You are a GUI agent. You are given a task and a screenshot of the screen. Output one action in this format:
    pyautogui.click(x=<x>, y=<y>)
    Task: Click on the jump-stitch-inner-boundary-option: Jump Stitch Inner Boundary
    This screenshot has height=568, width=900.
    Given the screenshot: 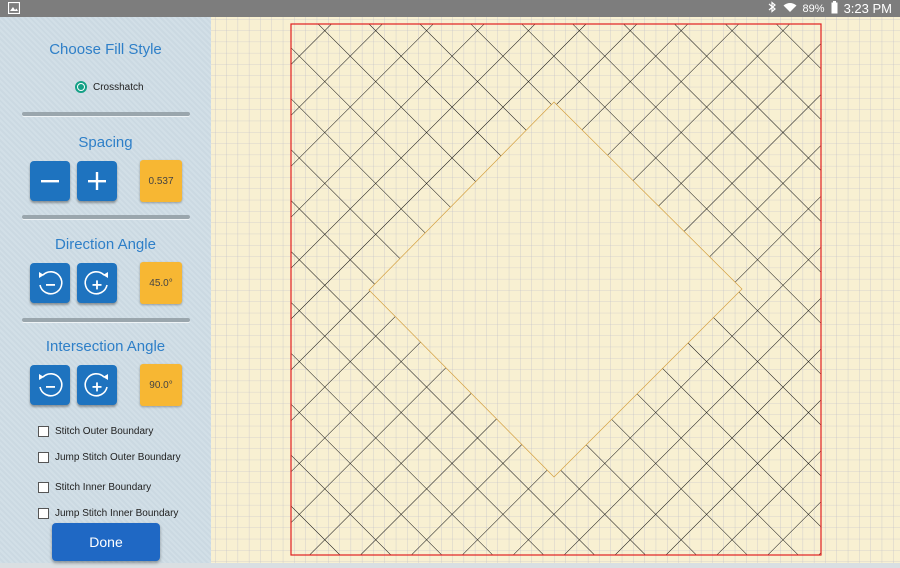 What is the action you would take?
    pyautogui.click(x=108, y=513)
    